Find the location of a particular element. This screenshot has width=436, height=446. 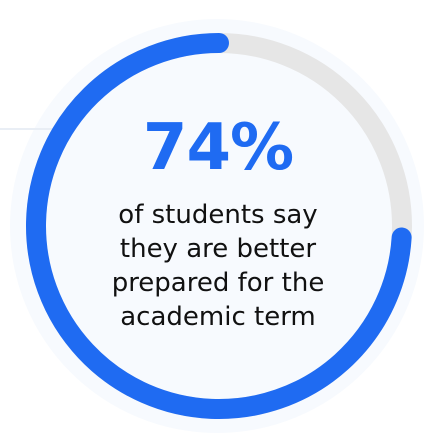

stat-percentage: 74% is located at coordinates (218, 148).